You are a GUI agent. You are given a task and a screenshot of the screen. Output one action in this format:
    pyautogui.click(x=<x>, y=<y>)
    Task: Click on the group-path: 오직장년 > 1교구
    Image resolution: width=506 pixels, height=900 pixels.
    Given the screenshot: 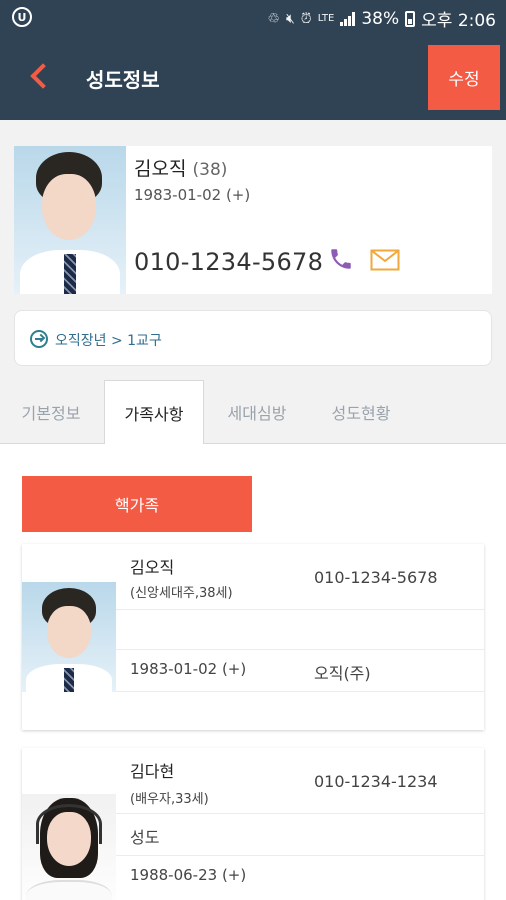 What is the action you would take?
    pyautogui.click(x=108, y=341)
    